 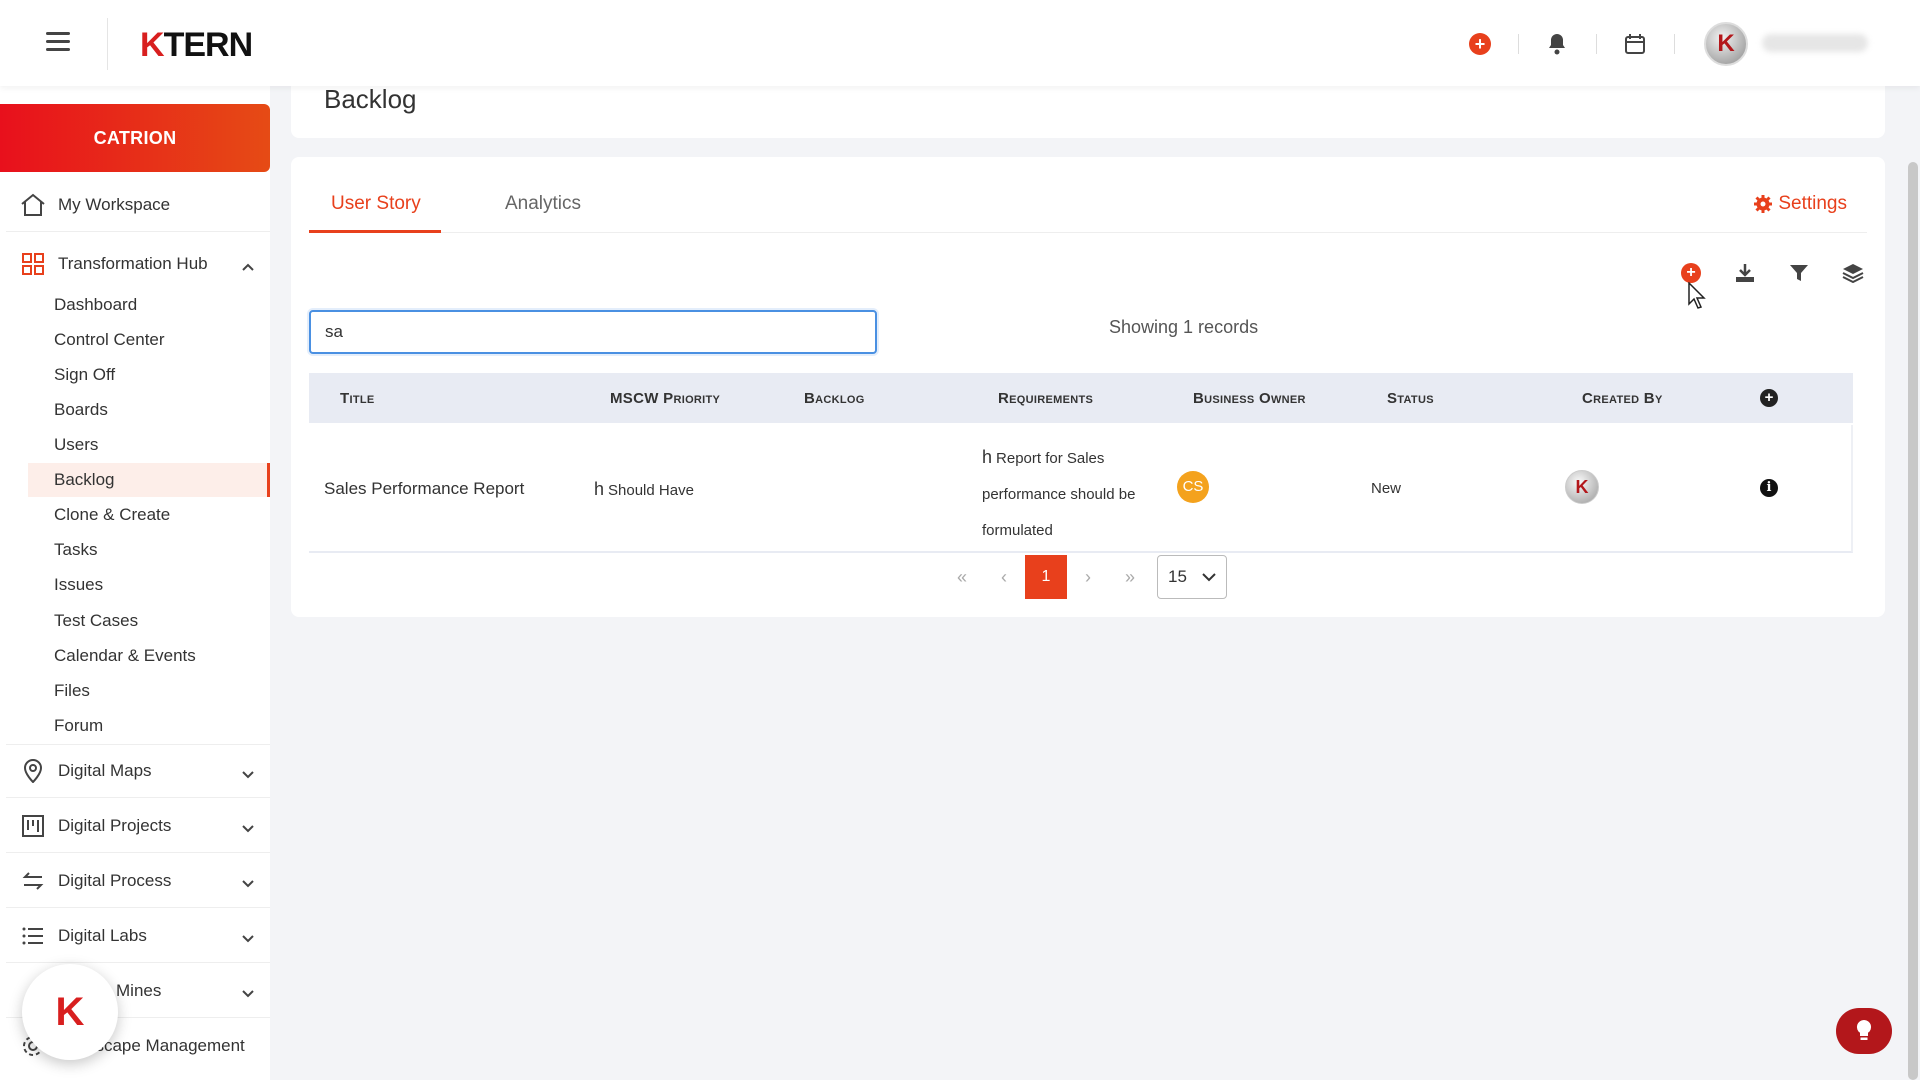 What do you see at coordinates (138, 936) in the screenshot?
I see `nav-digital-labs: Digital Labs` at bounding box center [138, 936].